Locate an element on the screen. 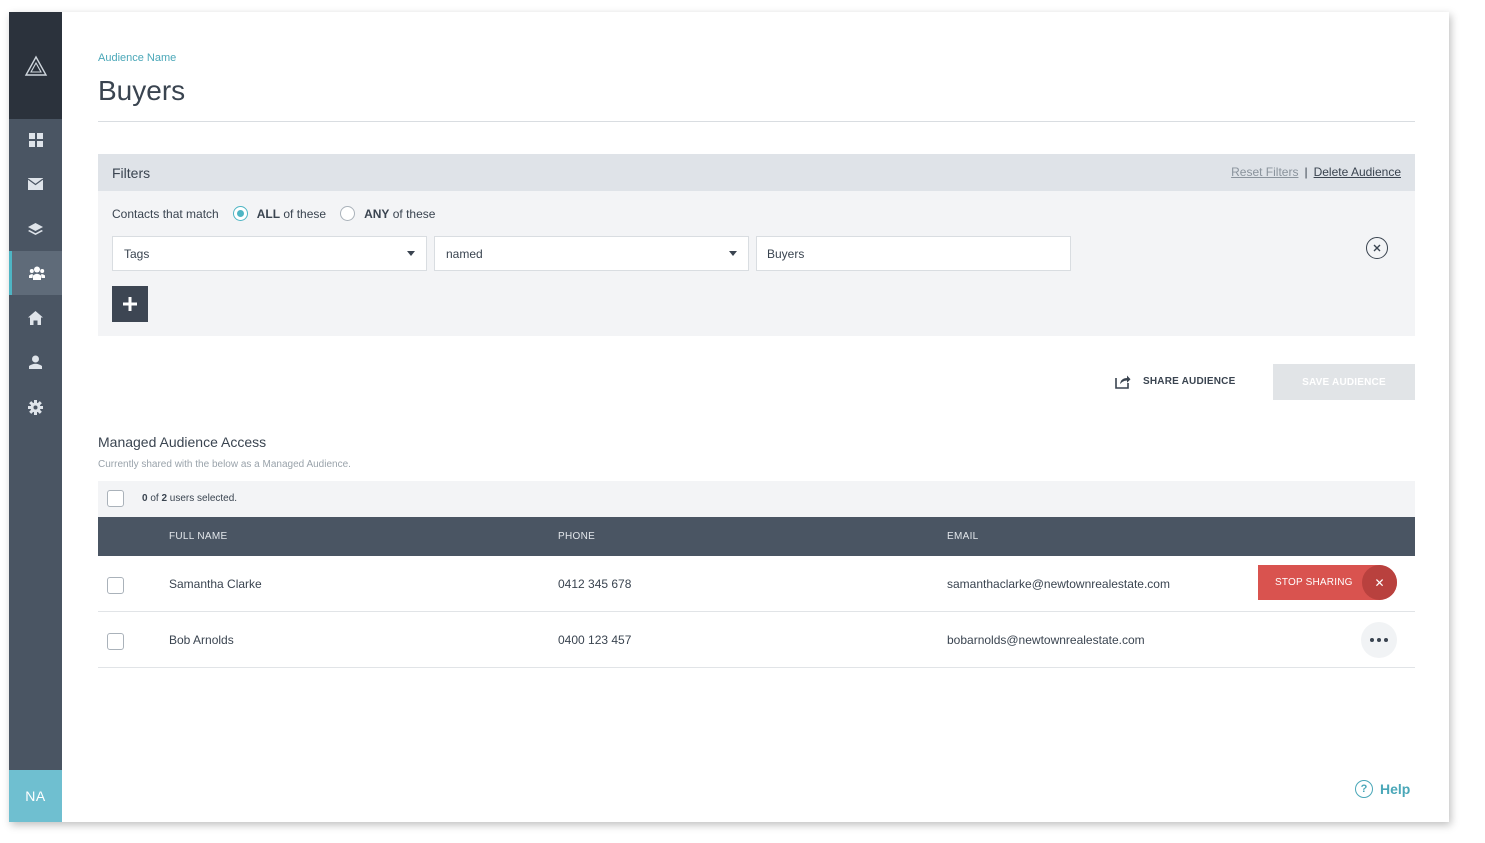 Image resolution: width=1485 pixels, height=843 pixels. add-filter-button is located at coordinates (130, 304).